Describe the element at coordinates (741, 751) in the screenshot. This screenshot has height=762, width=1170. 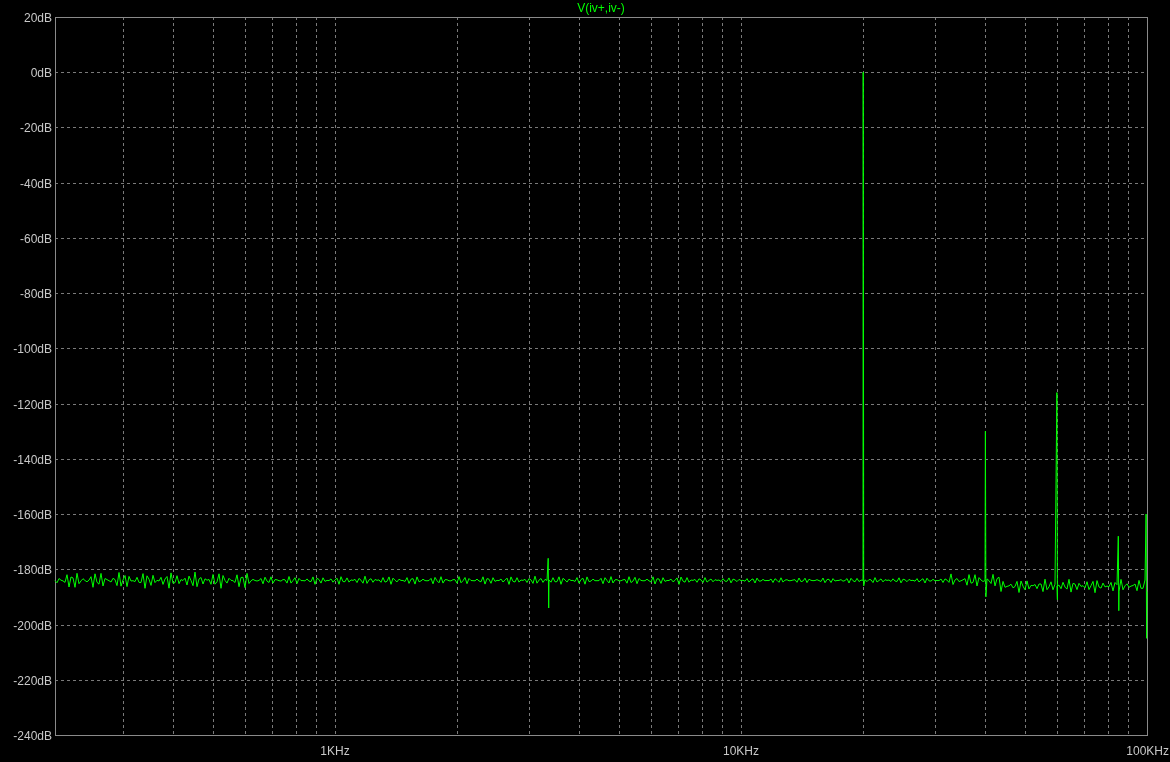
I see `x-axis-label: 10KHz` at that location.